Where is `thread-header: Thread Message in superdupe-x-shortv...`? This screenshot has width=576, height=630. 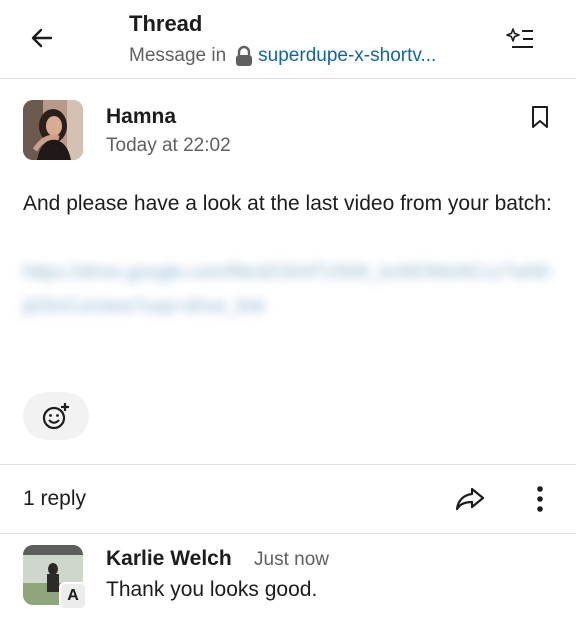 thread-header: Thread Message in superdupe-x-shortv... is located at coordinates (288, 39).